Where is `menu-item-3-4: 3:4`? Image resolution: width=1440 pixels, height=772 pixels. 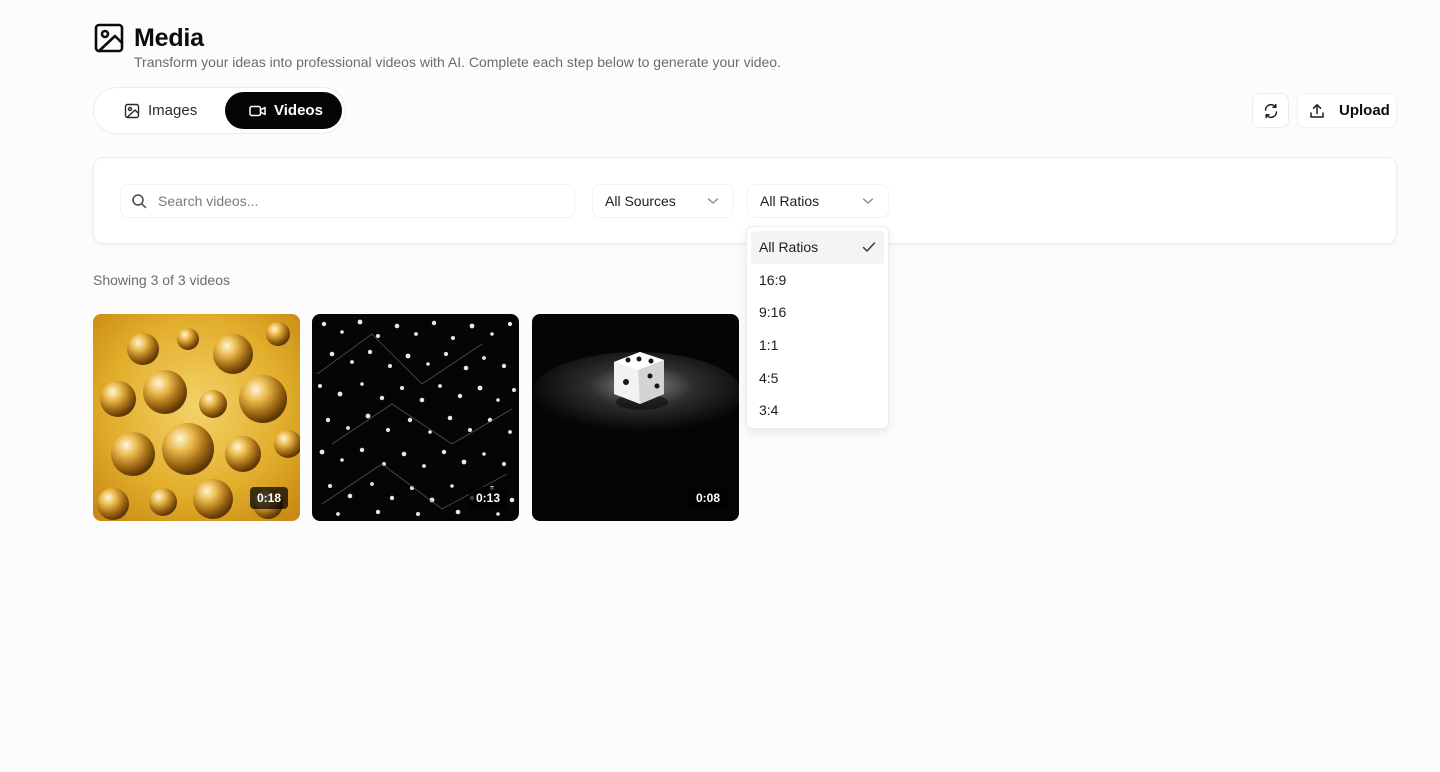
menu-item-3-4: 3:4 is located at coordinates (817, 410).